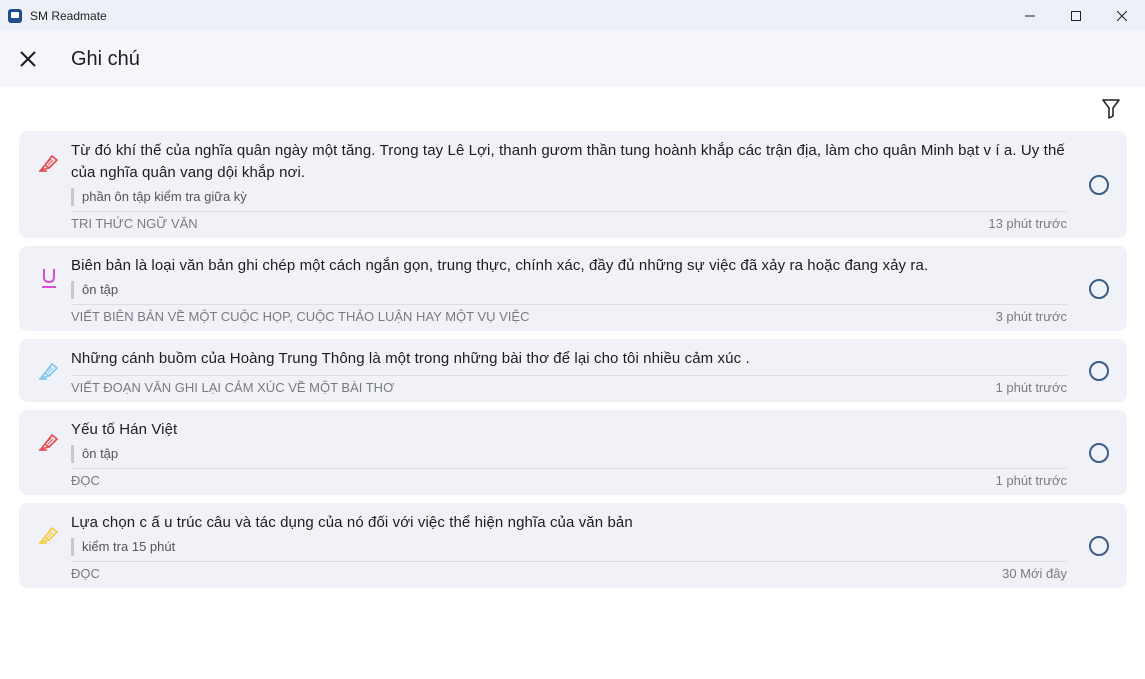  What do you see at coordinates (572, 109) in the screenshot?
I see `toolbar` at bounding box center [572, 109].